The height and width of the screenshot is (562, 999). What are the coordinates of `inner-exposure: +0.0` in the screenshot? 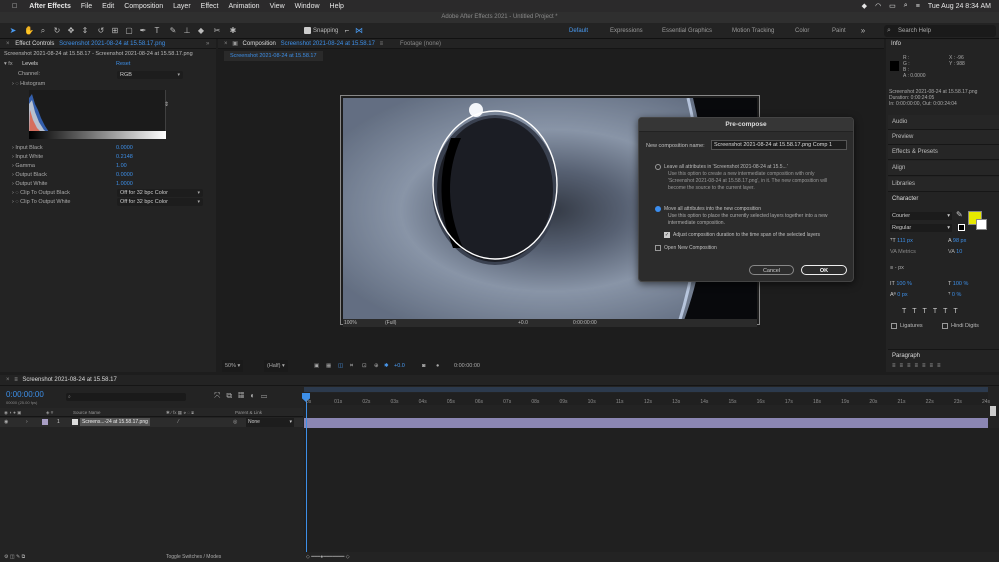 It's located at (523, 323).